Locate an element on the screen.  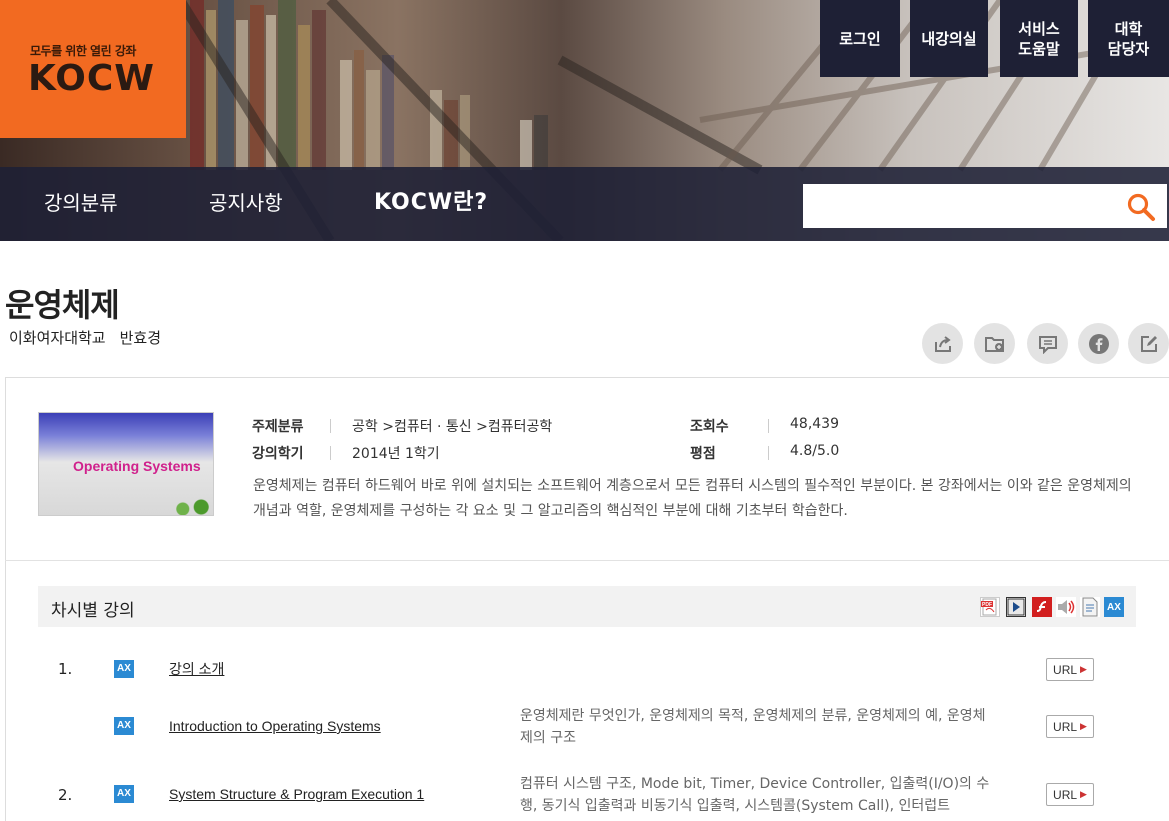
service-help-button: 서비스 도움말 is located at coordinates (1039, 38).